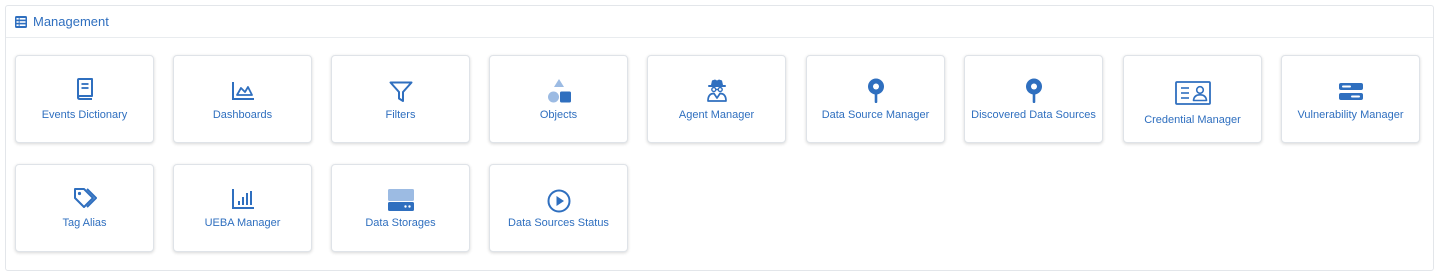 The image size is (1438, 274). I want to click on tile-objects: Objects, so click(558, 99).